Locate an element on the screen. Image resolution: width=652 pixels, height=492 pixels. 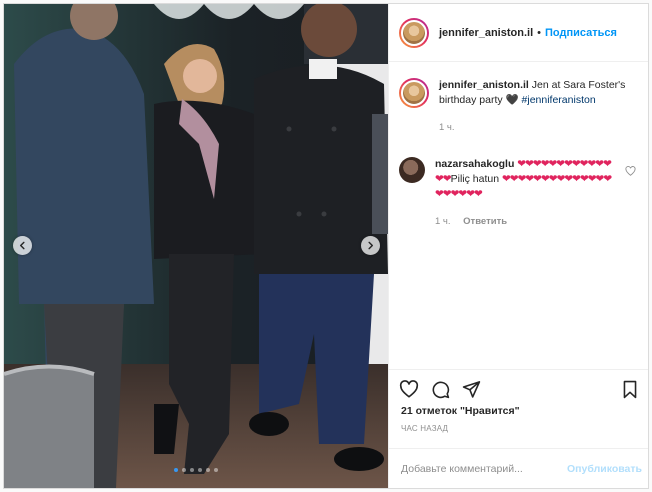
actions-divider is located at coordinates (518, 369).